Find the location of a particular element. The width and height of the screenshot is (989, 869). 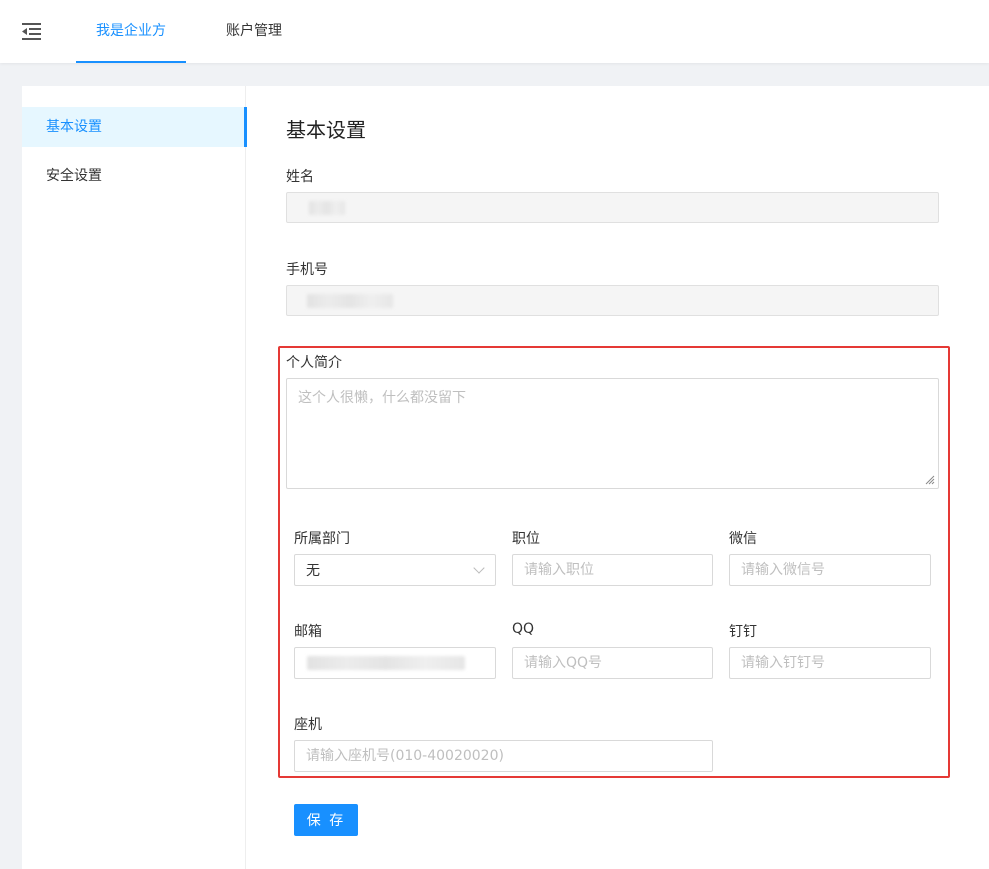

save-button: 保 存 is located at coordinates (326, 820).